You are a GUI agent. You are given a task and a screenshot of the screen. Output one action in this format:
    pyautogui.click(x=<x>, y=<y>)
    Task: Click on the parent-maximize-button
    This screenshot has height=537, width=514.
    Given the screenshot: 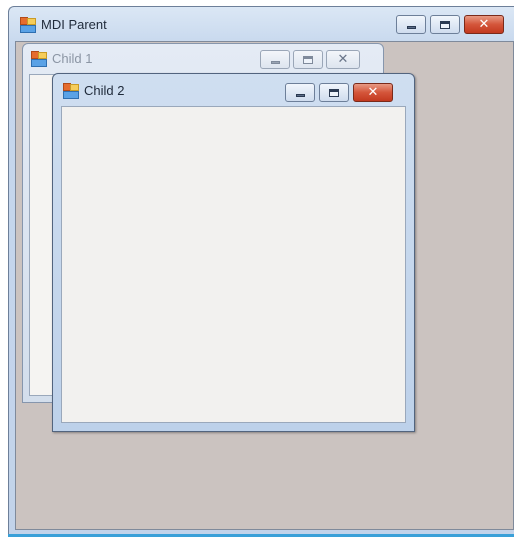 What is the action you would take?
    pyautogui.click(x=445, y=24)
    